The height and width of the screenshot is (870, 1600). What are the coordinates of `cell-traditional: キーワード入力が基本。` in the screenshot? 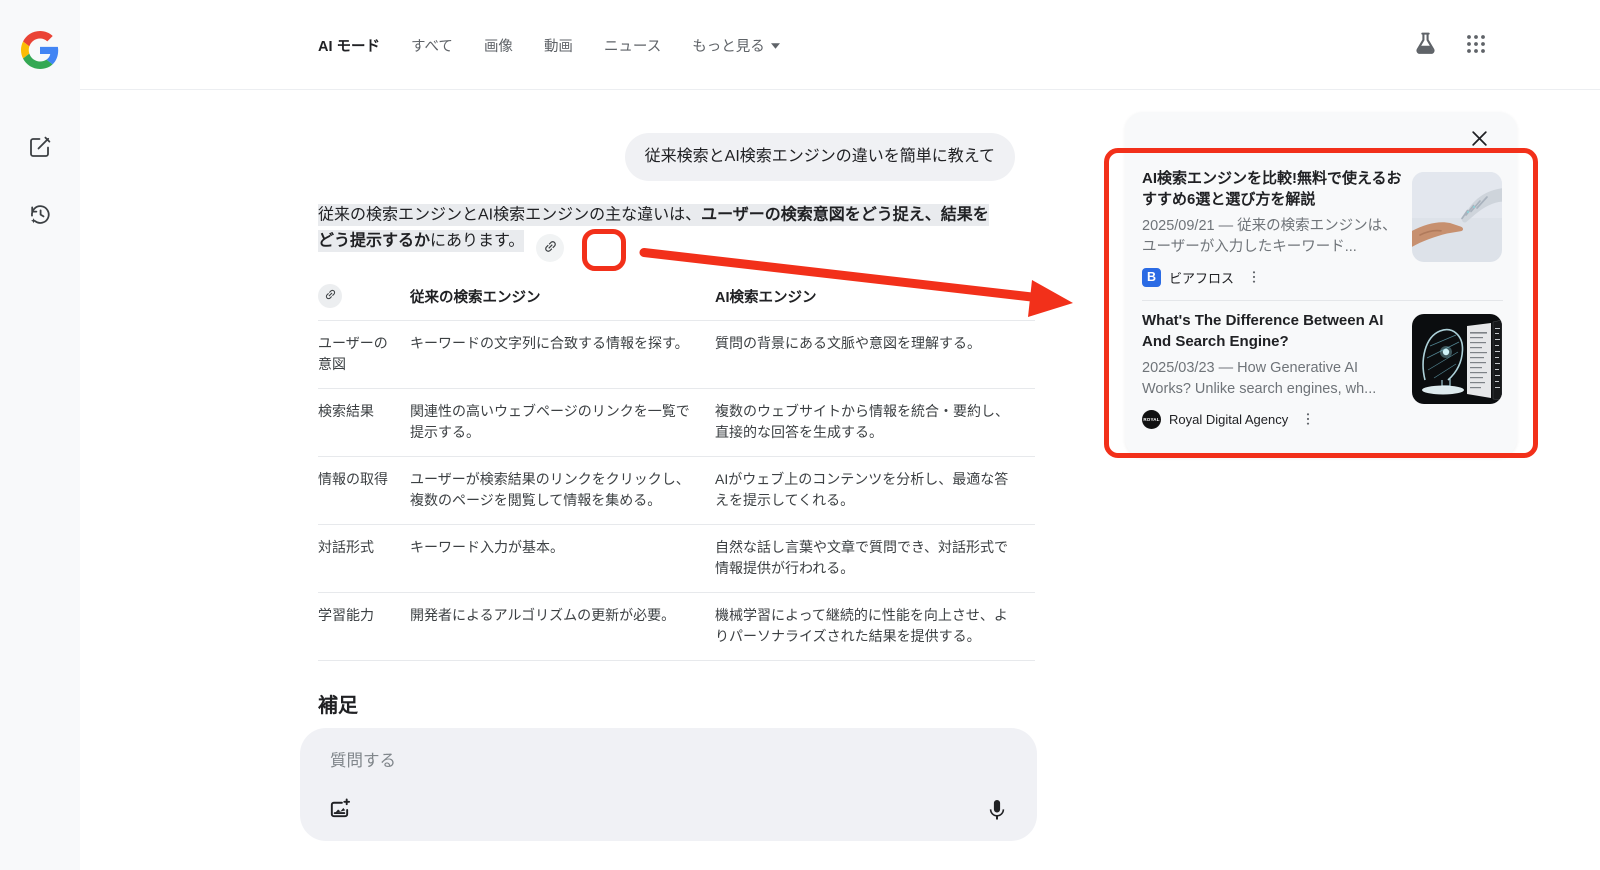 It's located at (487, 547).